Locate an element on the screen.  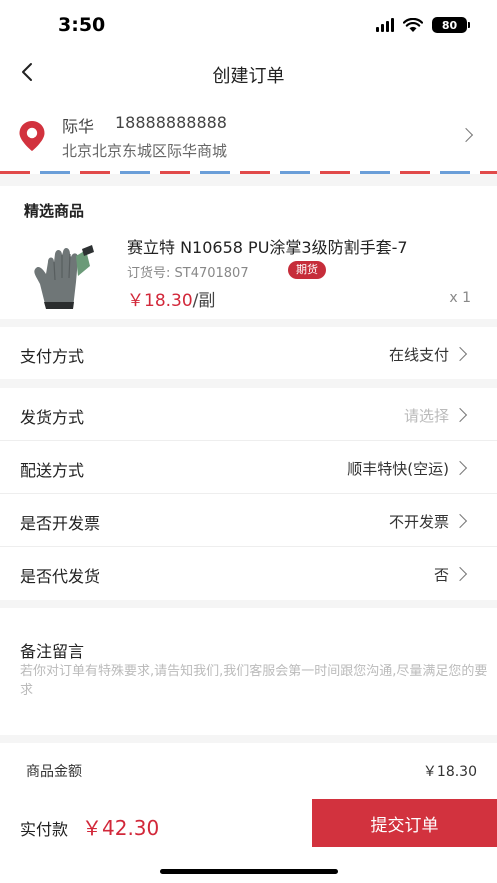
status-icons: 80 is located at coordinates (423, 25).